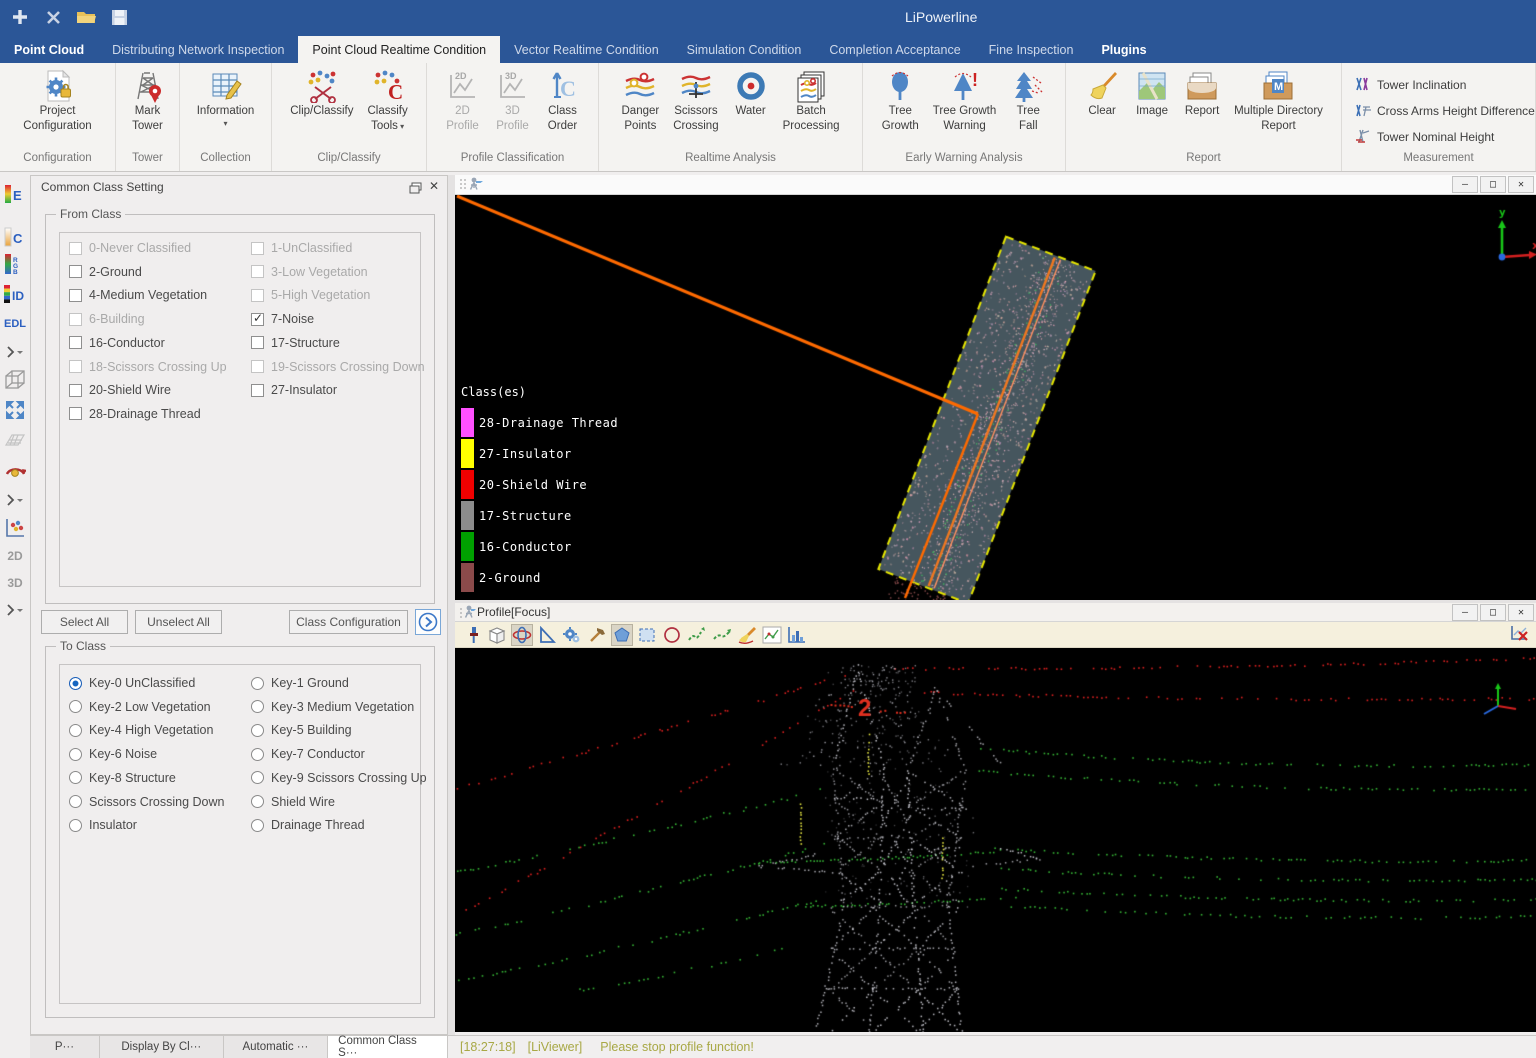 This screenshot has height=1058, width=1536. Describe the element at coordinates (135, 414) in the screenshot. I see `class-checkbox-28-drainage-thread: 28-Drainage Thread` at that location.